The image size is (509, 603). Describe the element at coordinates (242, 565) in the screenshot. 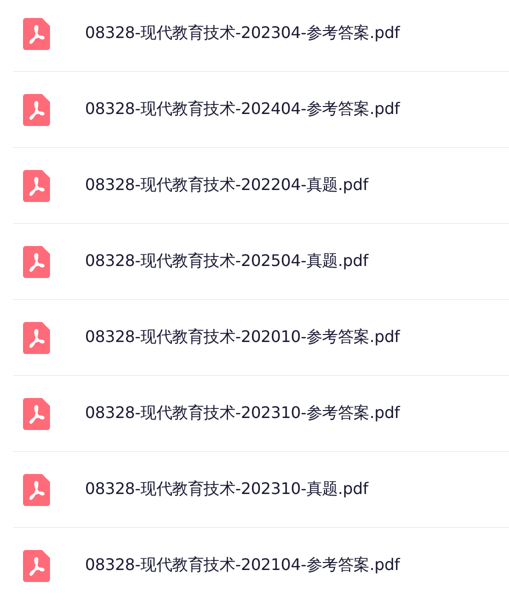

I see `file-name: 08328-现代教育技术-202104-参考答案.pdf` at that location.